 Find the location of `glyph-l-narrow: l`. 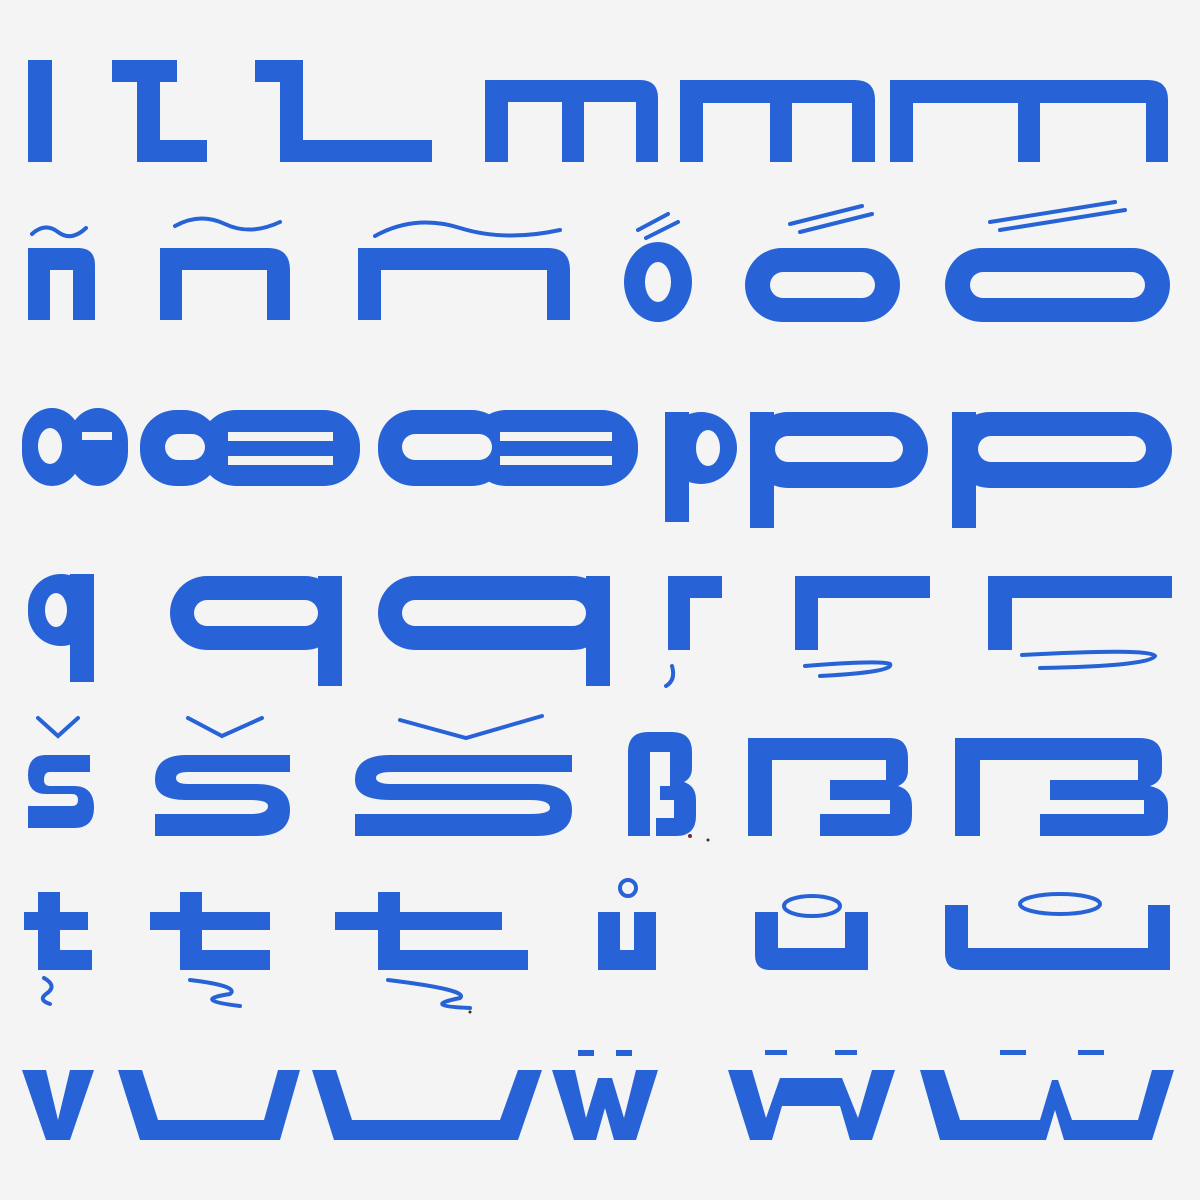

glyph-l-narrow: l is located at coordinates (40, 111).